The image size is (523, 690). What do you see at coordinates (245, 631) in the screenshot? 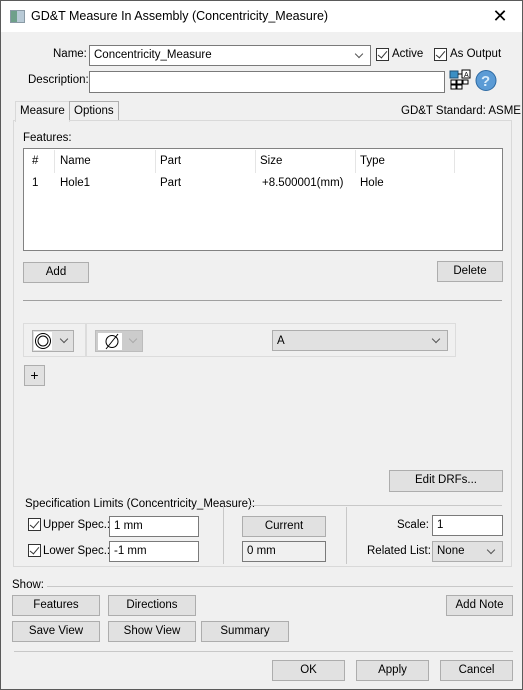
I see `summary-button: Summary` at bounding box center [245, 631].